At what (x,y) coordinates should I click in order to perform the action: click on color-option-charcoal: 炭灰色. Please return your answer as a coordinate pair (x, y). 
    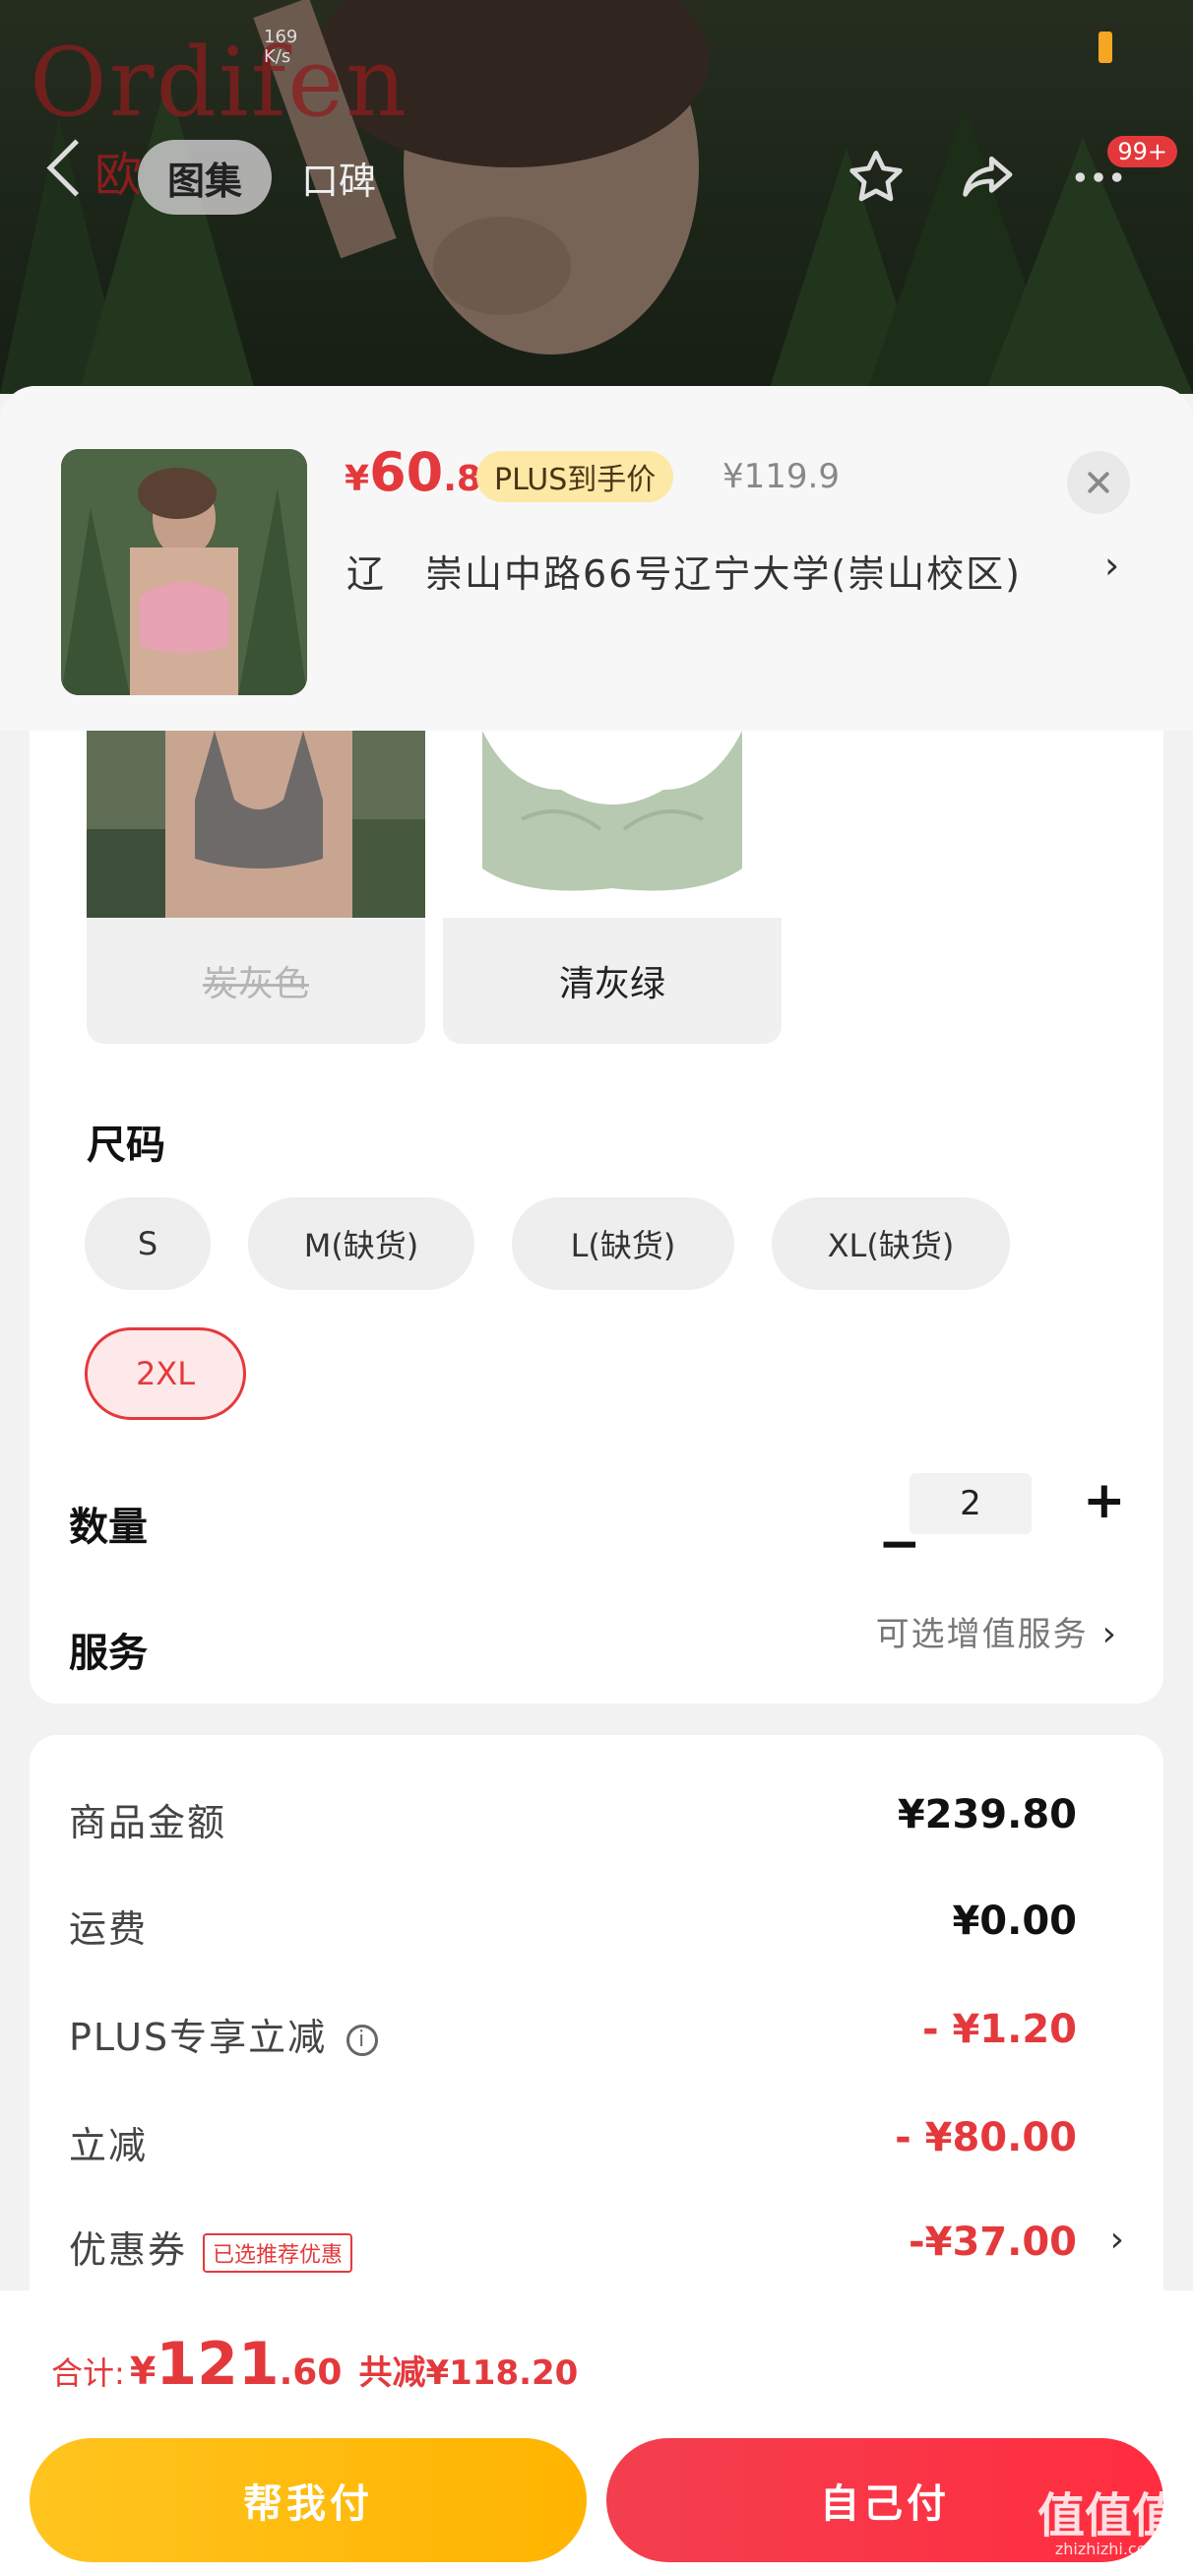
    Looking at the image, I should click on (256, 887).